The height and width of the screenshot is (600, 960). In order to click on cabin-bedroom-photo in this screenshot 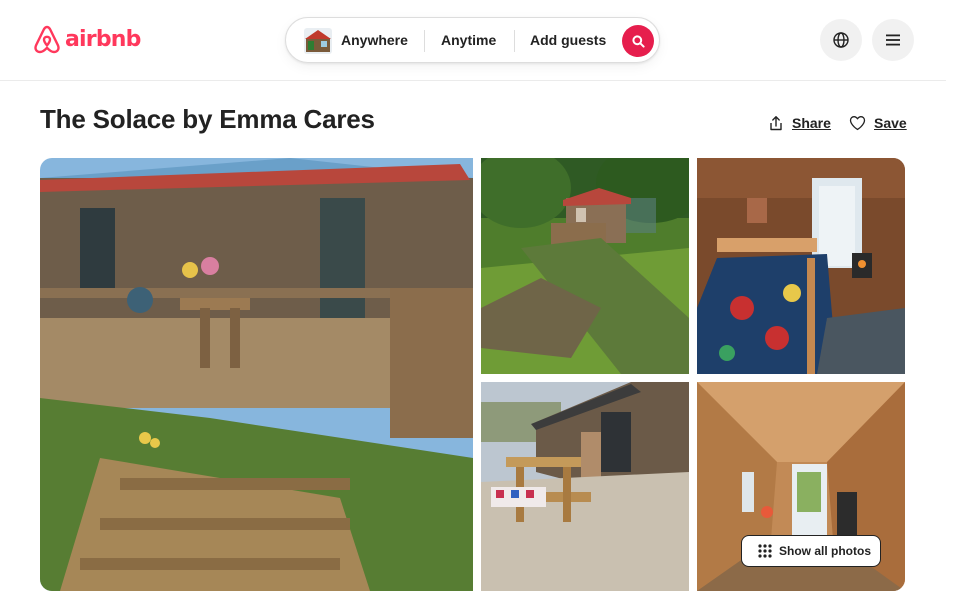, I will do `click(801, 266)`.